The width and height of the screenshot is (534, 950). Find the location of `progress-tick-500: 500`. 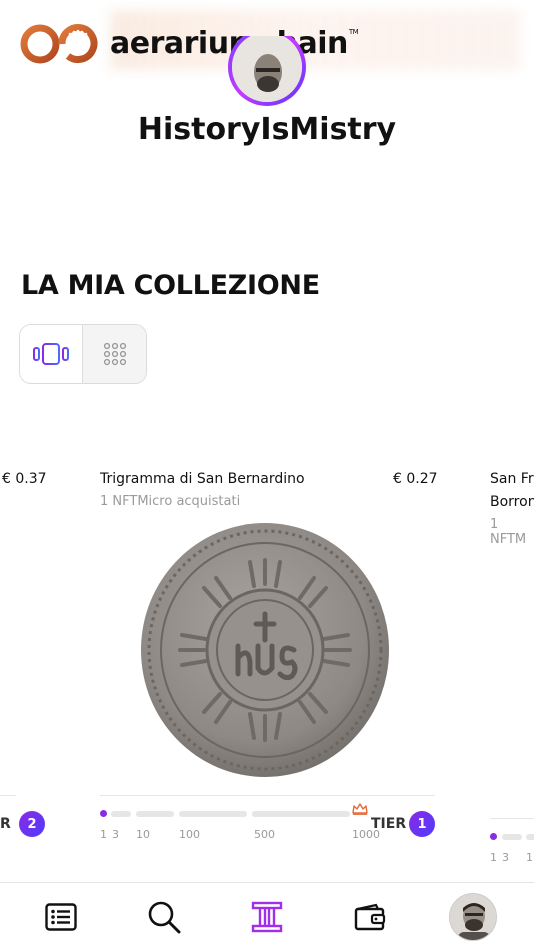

progress-tick-500: 500 is located at coordinates (264, 834).